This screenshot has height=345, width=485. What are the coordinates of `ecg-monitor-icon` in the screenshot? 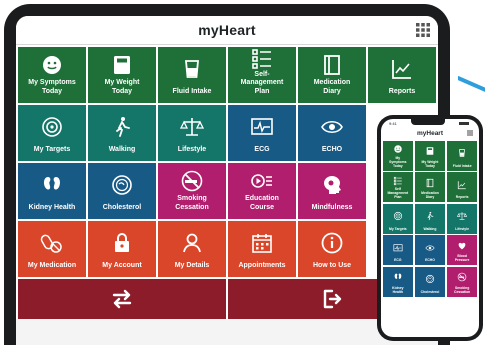 It's located at (398, 247).